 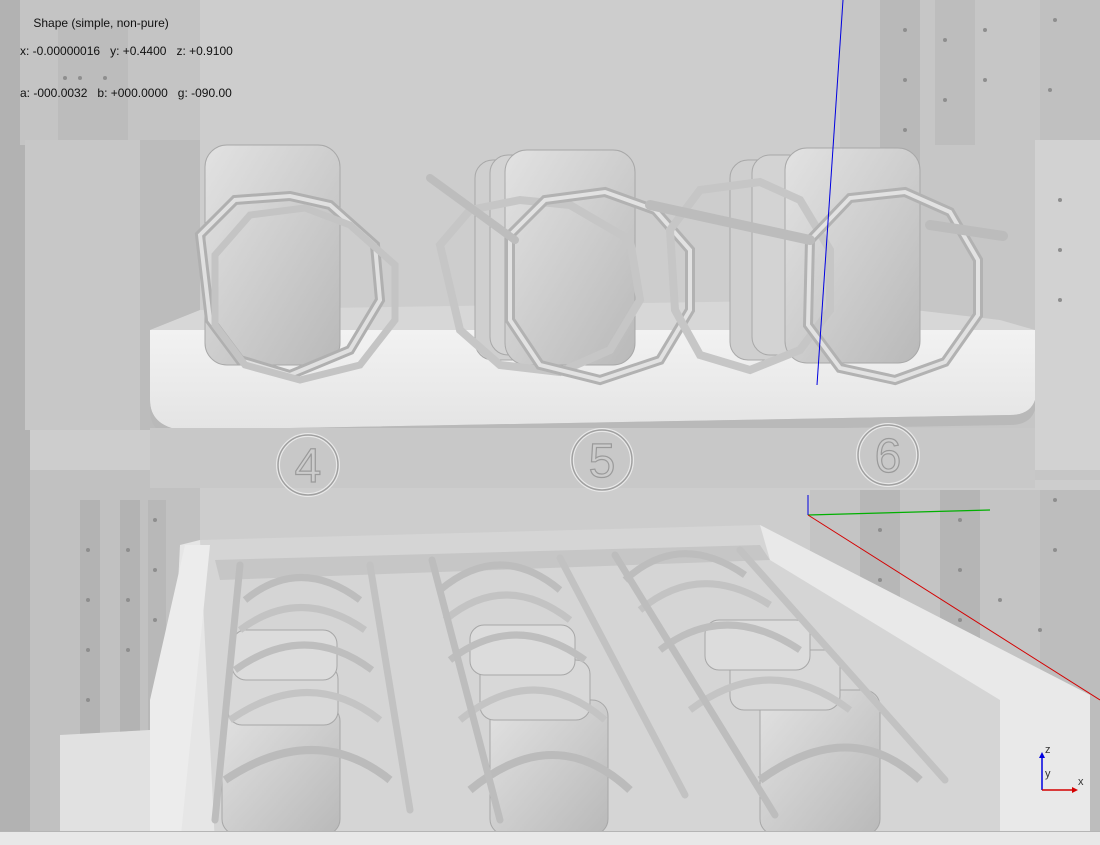 I want to click on axis-gizmo: z y x, so click(x=1062, y=770).